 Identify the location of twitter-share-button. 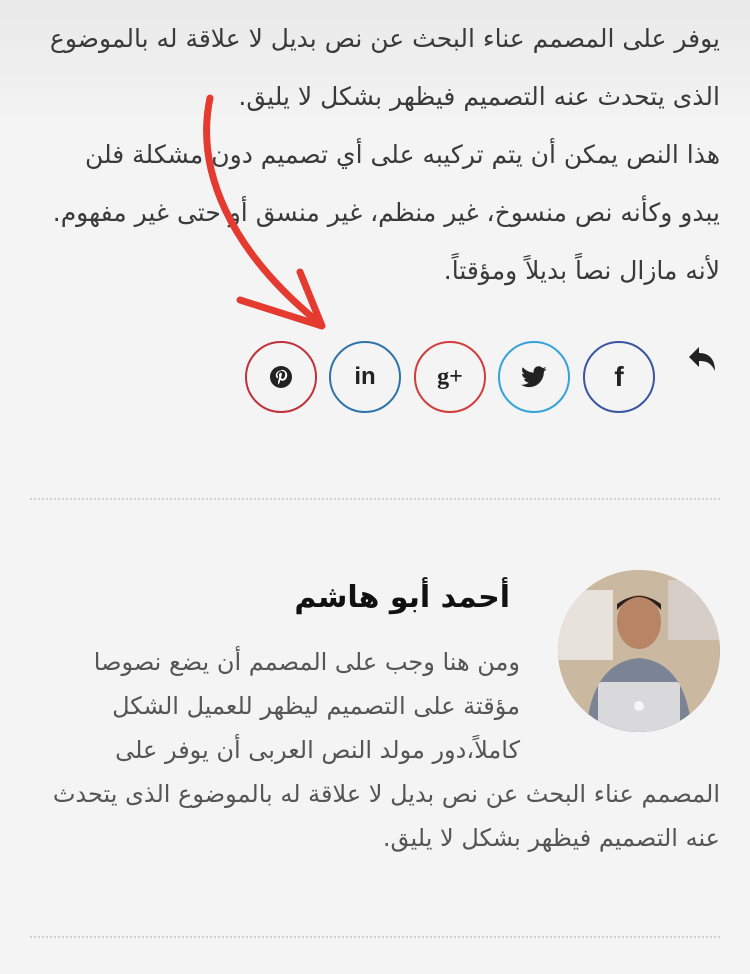
(534, 377).